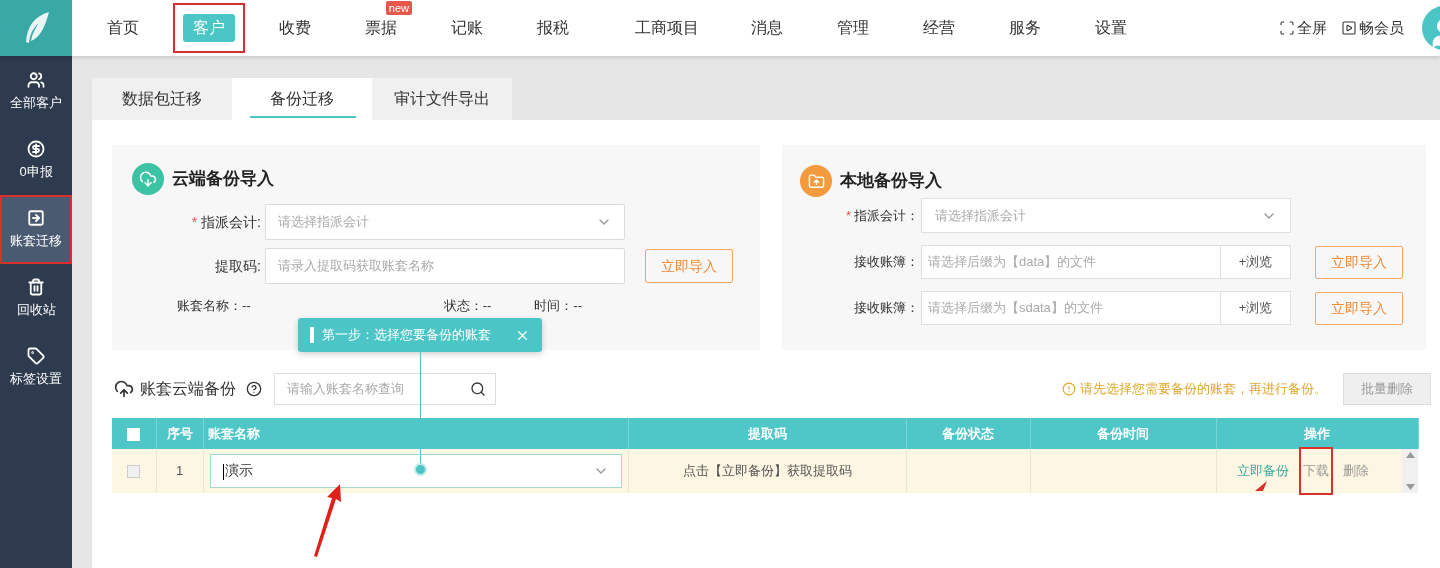 The height and width of the screenshot is (568, 1440). What do you see at coordinates (886, 215) in the screenshot?
I see `field-label: 指派会计：` at bounding box center [886, 215].